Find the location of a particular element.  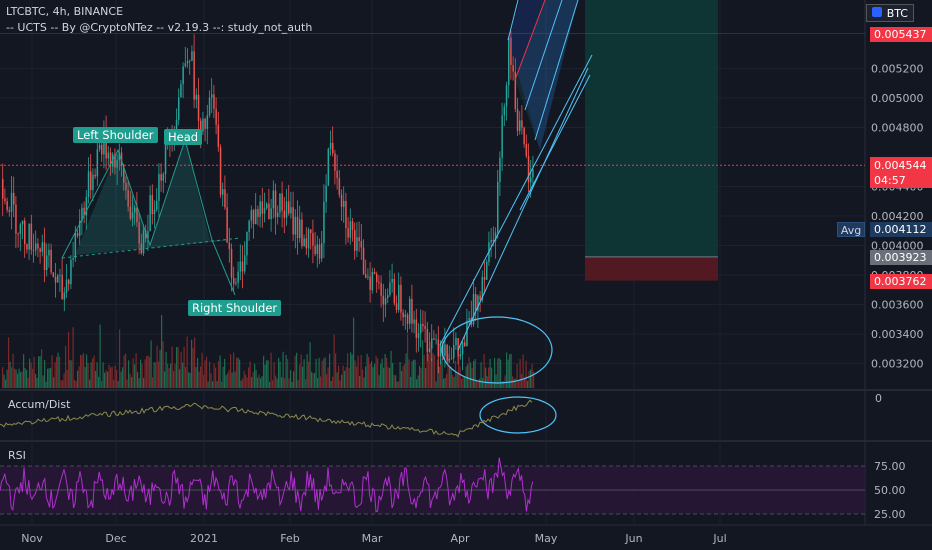

left-shoulder-label: Left Shoulder is located at coordinates (115, 135).